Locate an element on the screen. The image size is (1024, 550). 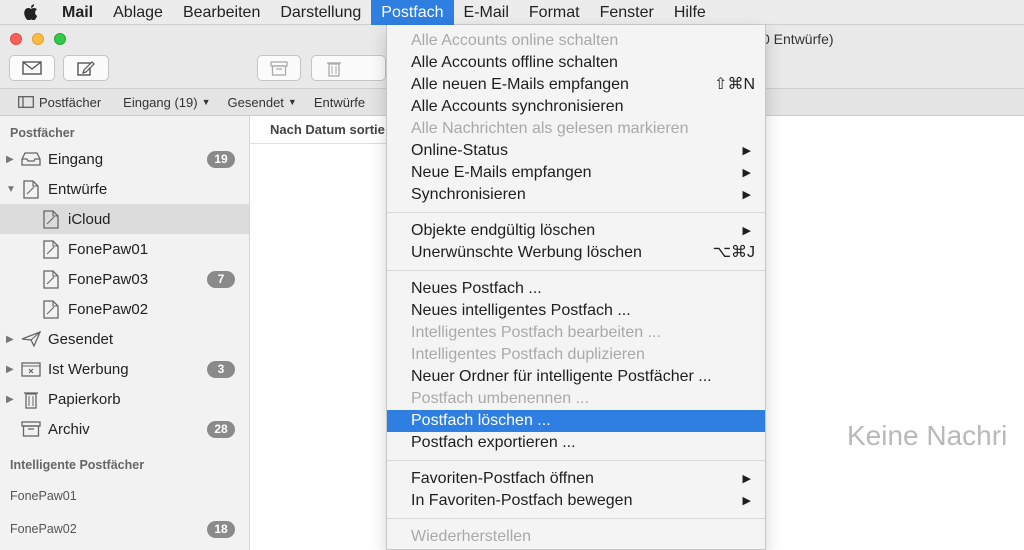
sidebar-item-gesendet: ▶ Gesendet is located at coordinates (124, 339).